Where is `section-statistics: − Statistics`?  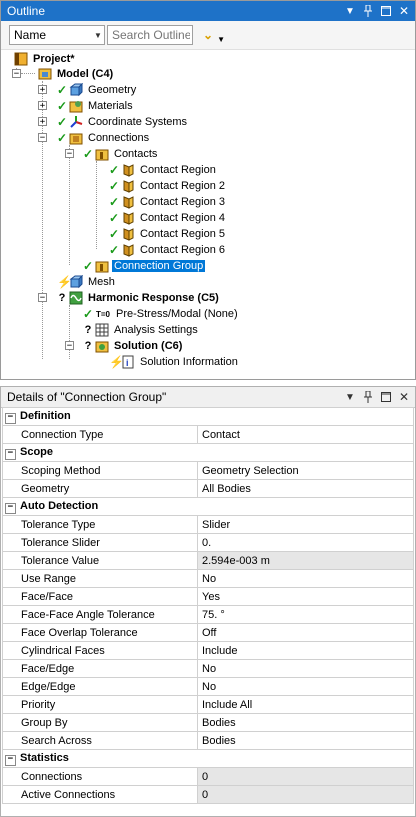 section-statistics: − Statistics is located at coordinates (208, 758).